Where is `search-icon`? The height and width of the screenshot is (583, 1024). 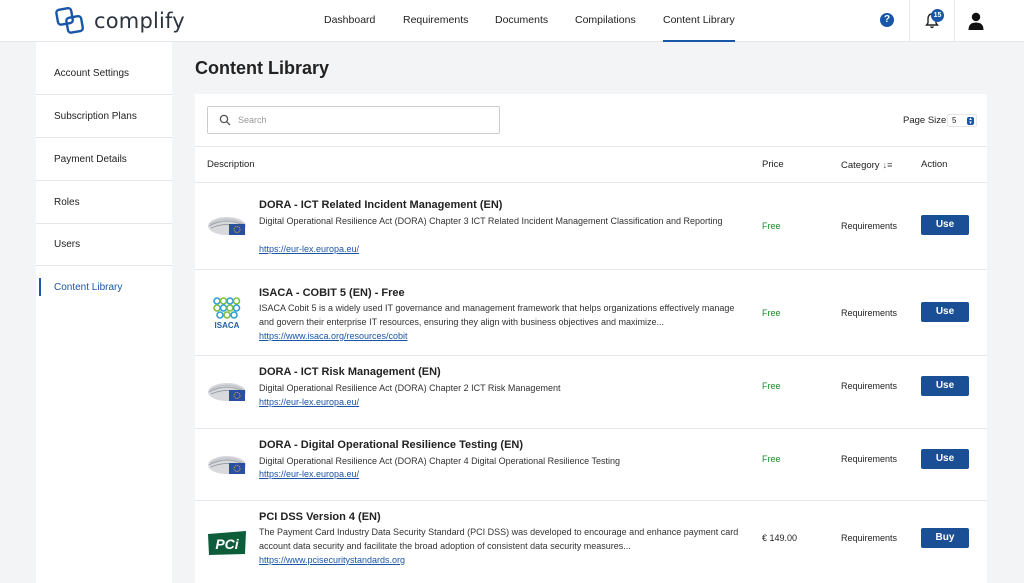
search-icon is located at coordinates (225, 120).